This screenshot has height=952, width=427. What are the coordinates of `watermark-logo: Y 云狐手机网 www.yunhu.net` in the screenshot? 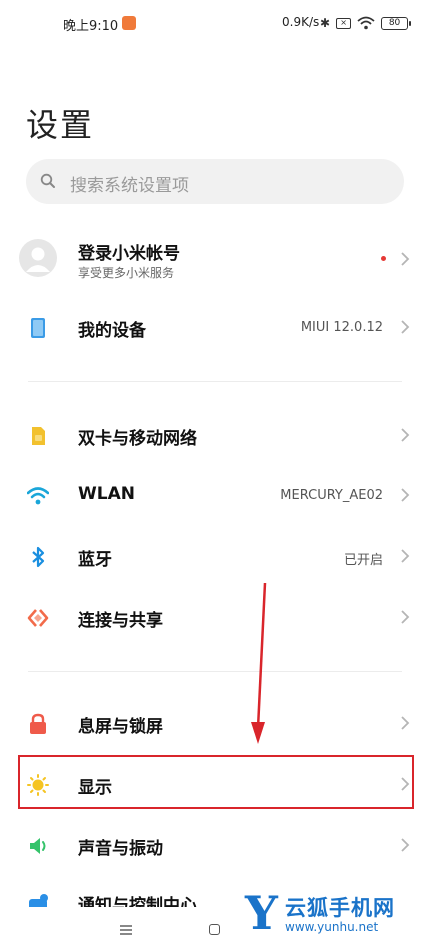 It's located at (336, 915).